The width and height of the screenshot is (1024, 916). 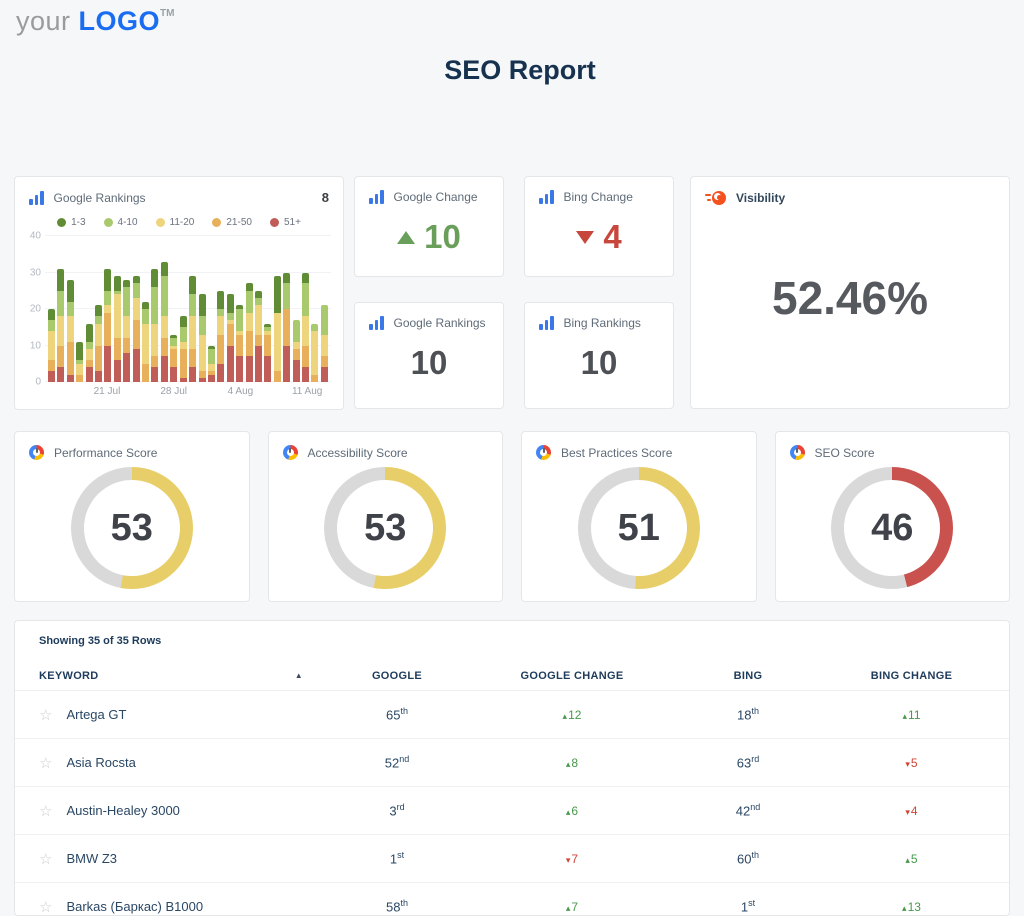 What do you see at coordinates (572, 762) in the screenshot?
I see `google-change-cell: ▴8` at bounding box center [572, 762].